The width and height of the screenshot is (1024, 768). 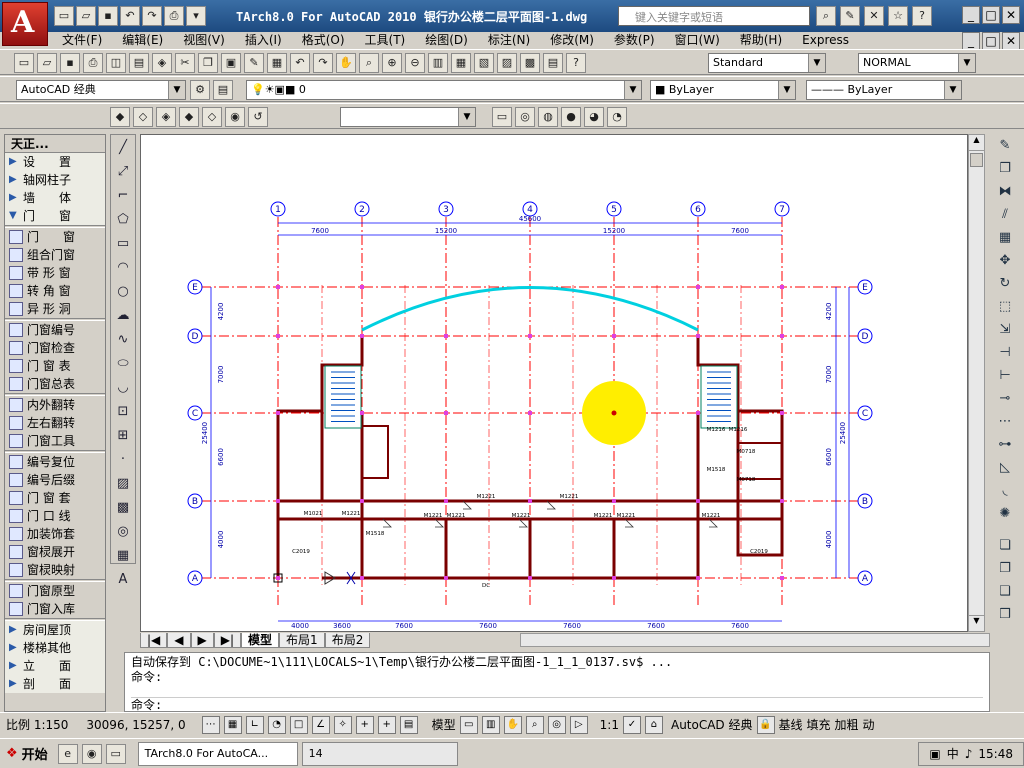 I want to click on break-icon: ⋯, so click(x=1005, y=422).